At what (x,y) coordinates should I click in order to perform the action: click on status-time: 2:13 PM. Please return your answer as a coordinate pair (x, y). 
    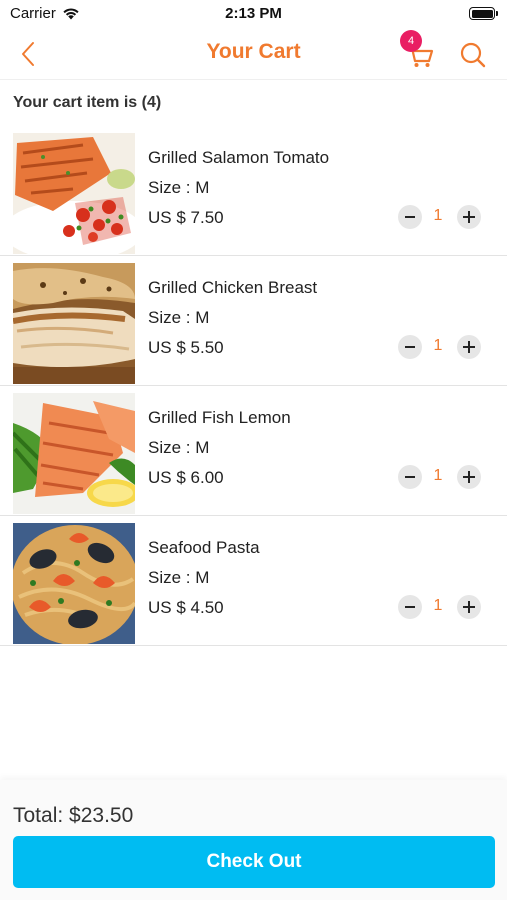
    Looking at the image, I should click on (253, 13).